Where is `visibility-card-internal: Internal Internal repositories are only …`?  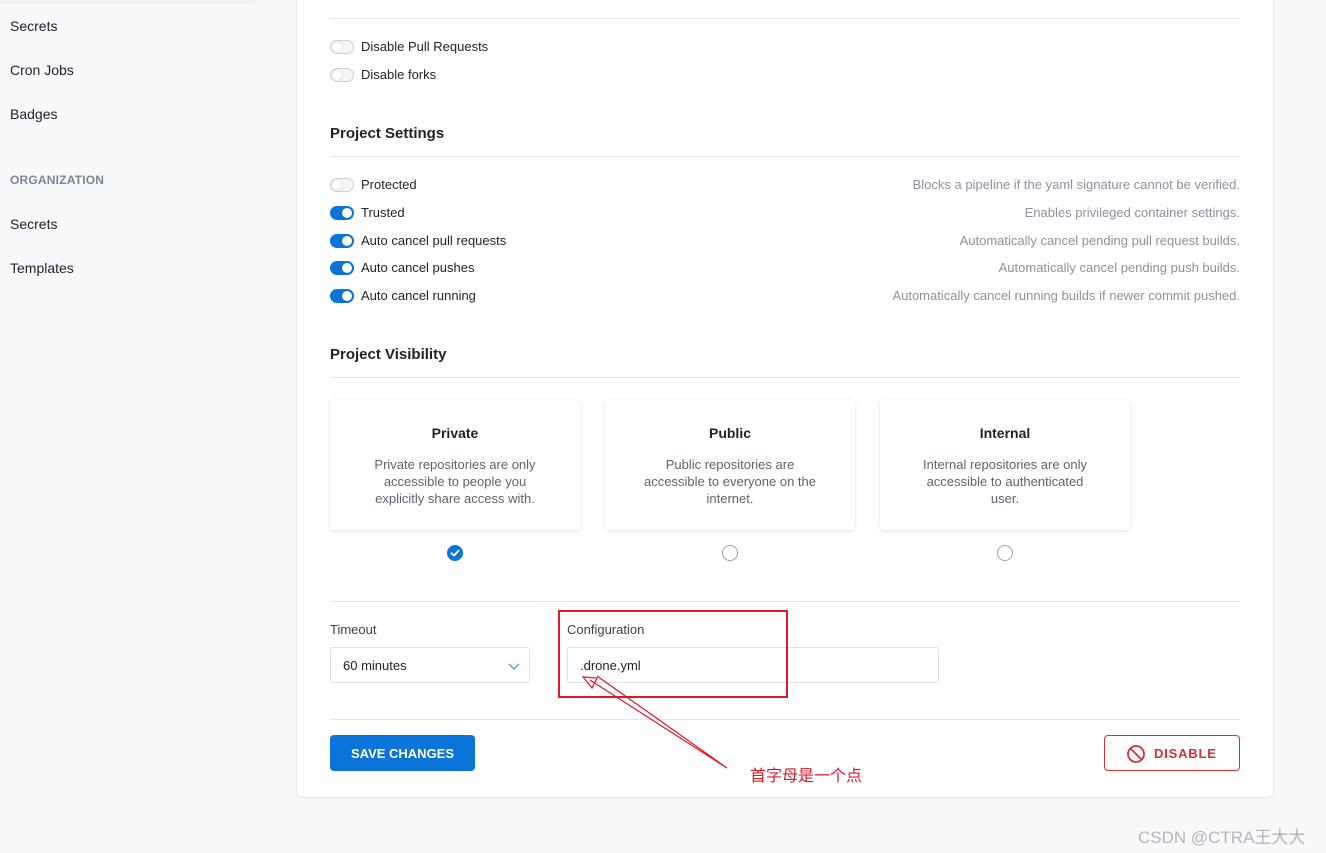 visibility-card-internal: Internal Internal repositories are only … is located at coordinates (1005, 465).